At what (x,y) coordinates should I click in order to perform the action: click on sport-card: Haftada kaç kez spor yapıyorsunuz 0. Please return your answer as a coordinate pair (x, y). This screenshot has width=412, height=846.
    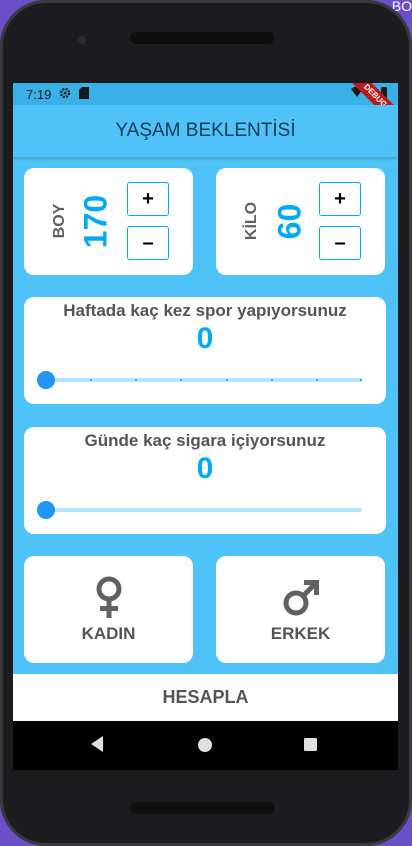
    Looking at the image, I should click on (205, 350).